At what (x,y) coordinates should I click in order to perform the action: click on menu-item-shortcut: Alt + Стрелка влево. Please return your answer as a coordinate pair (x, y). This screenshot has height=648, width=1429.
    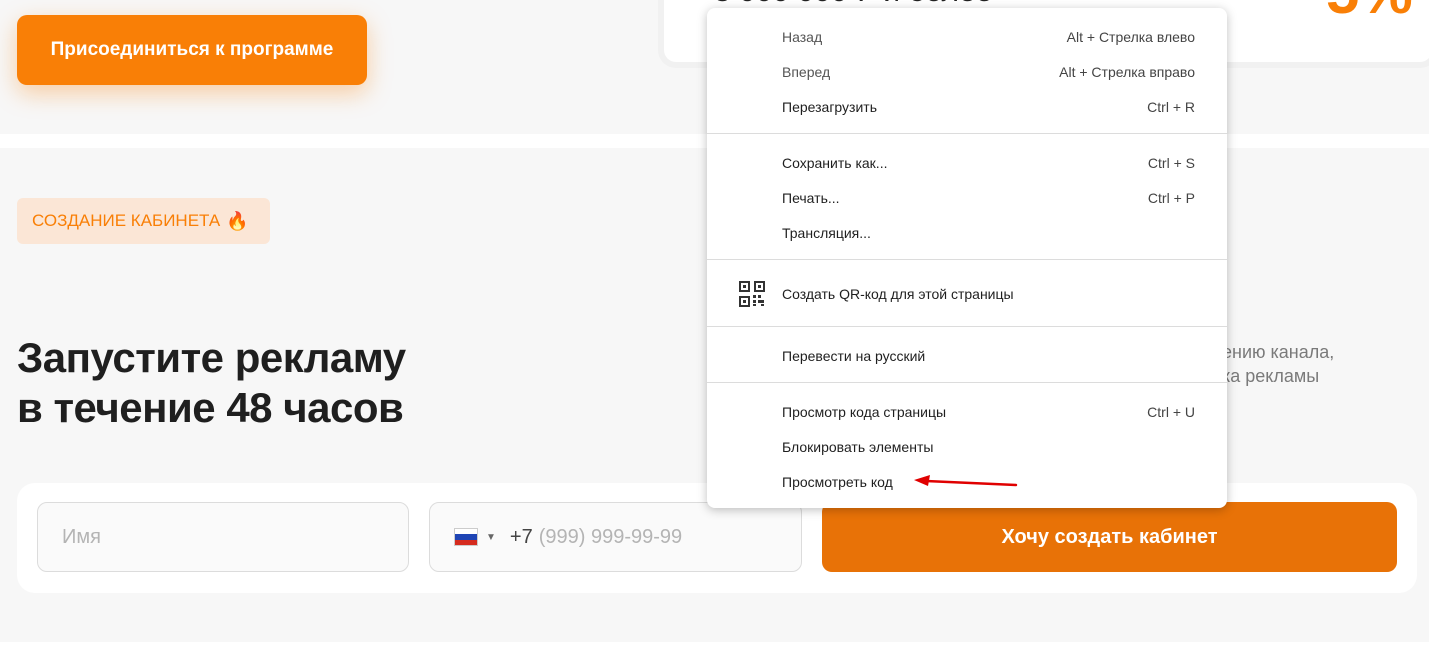
    Looking at the image, I should click on (1130, 36).